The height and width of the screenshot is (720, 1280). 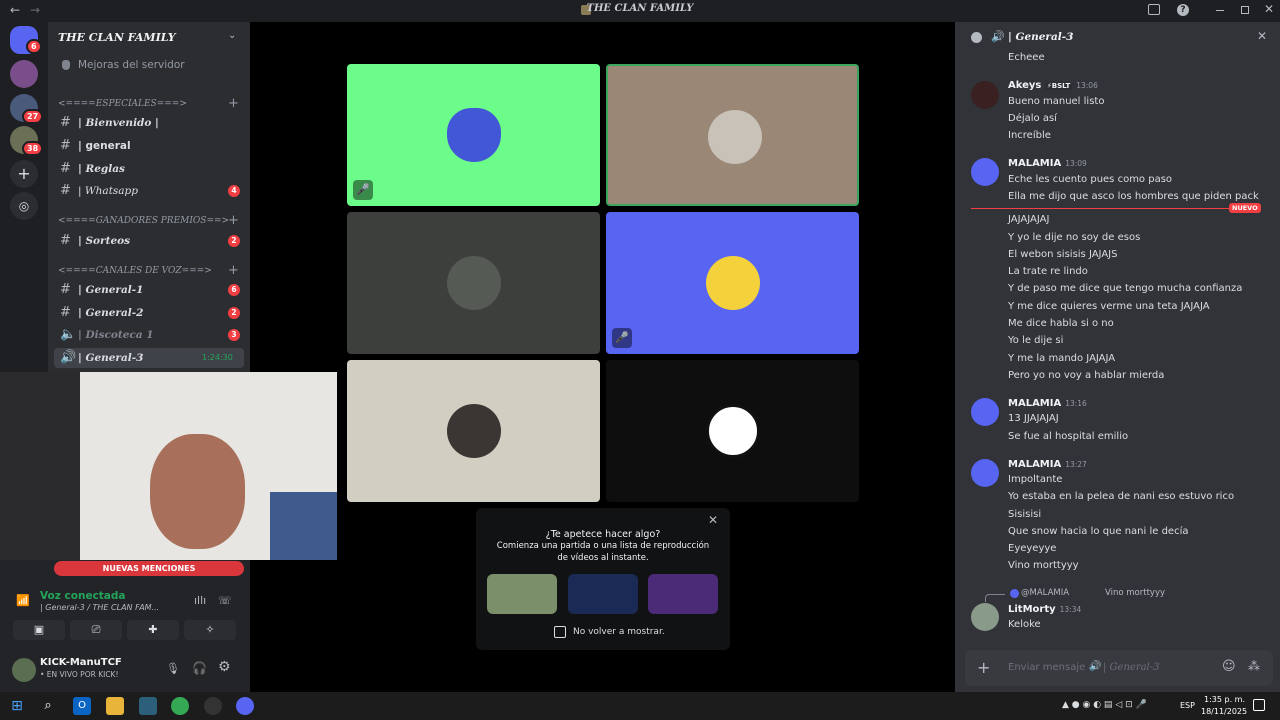 I want to click on server-name: THE CLAN FAMILY, so click(x=117, y=37).